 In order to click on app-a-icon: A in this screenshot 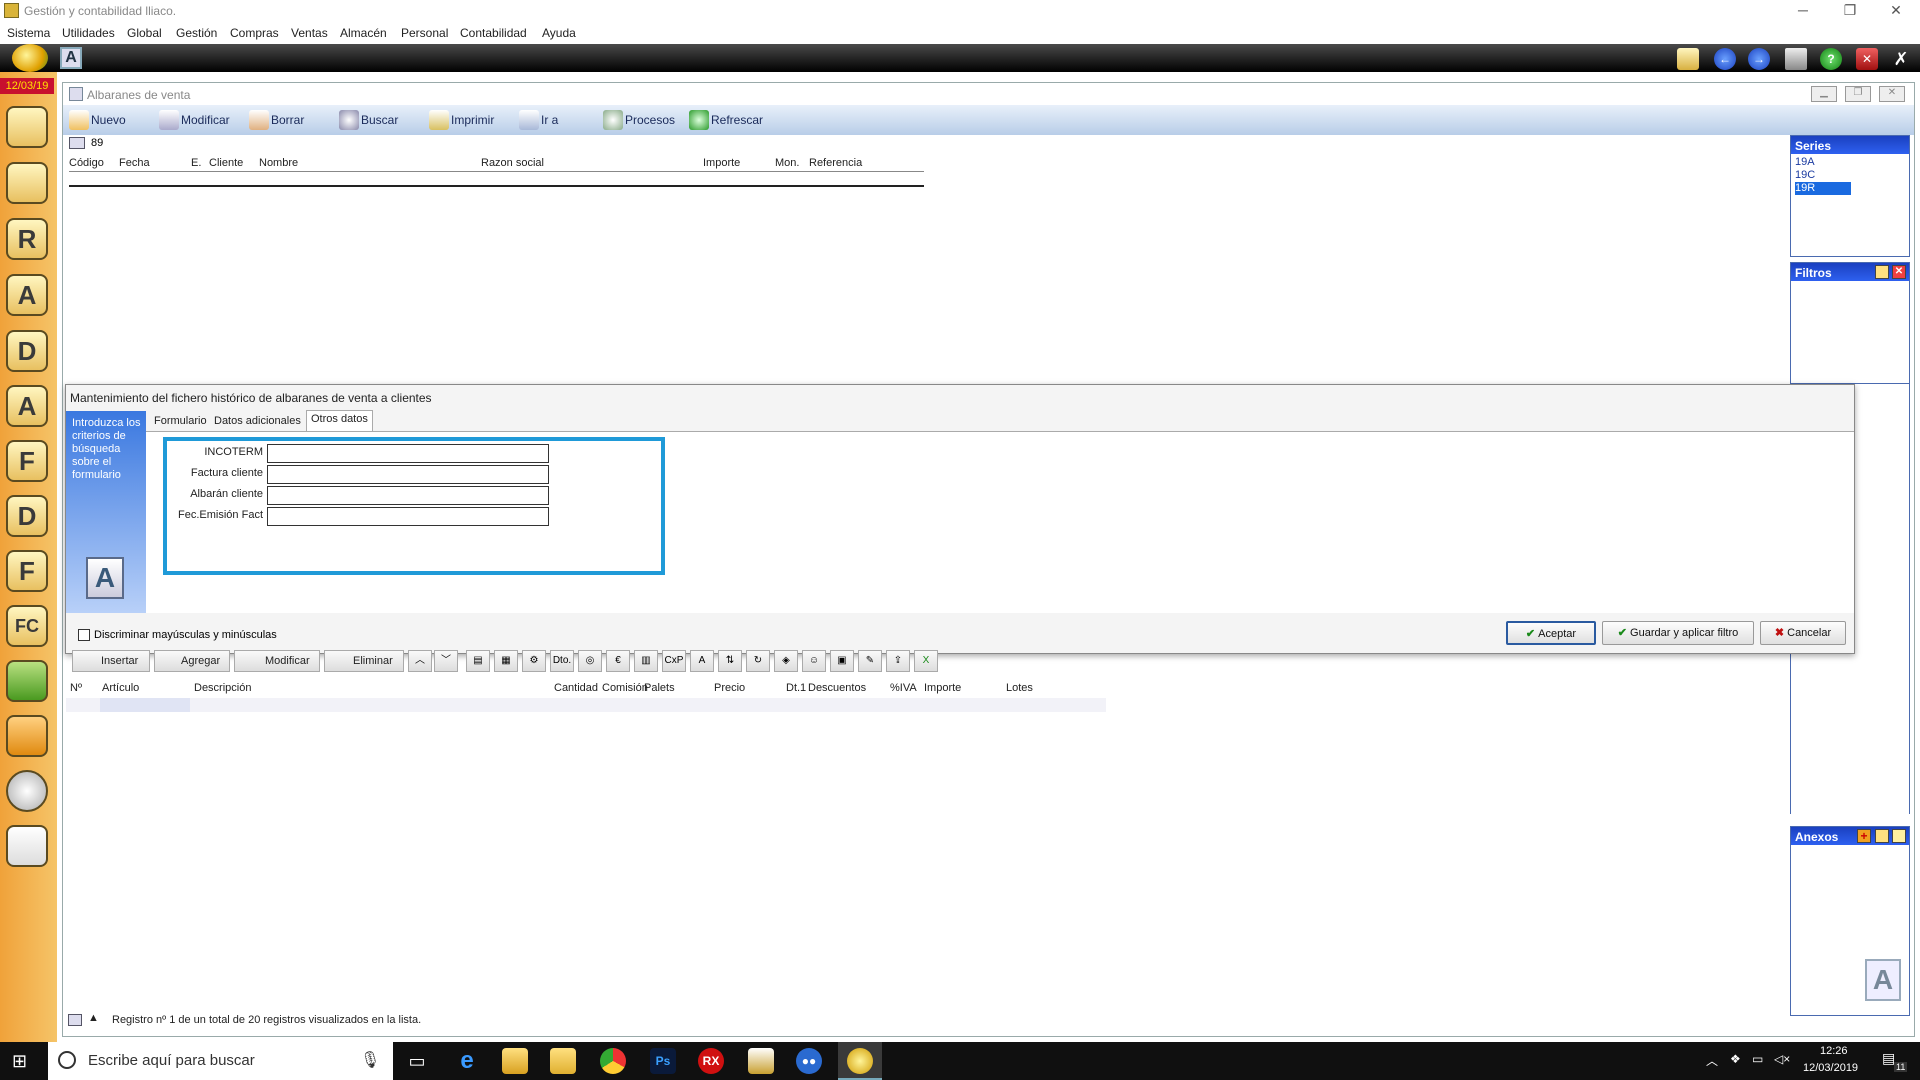, I will do `click(71, 58)`.